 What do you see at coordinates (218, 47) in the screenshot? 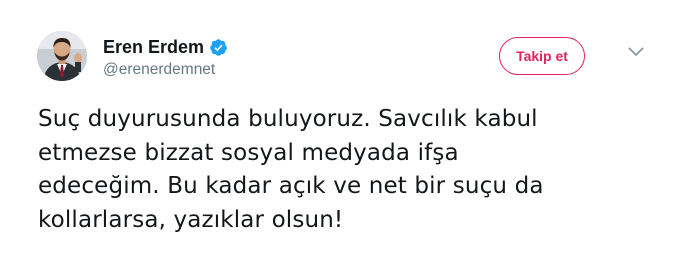
I see `verified-badge-icon` at bounding box center [218, 47].